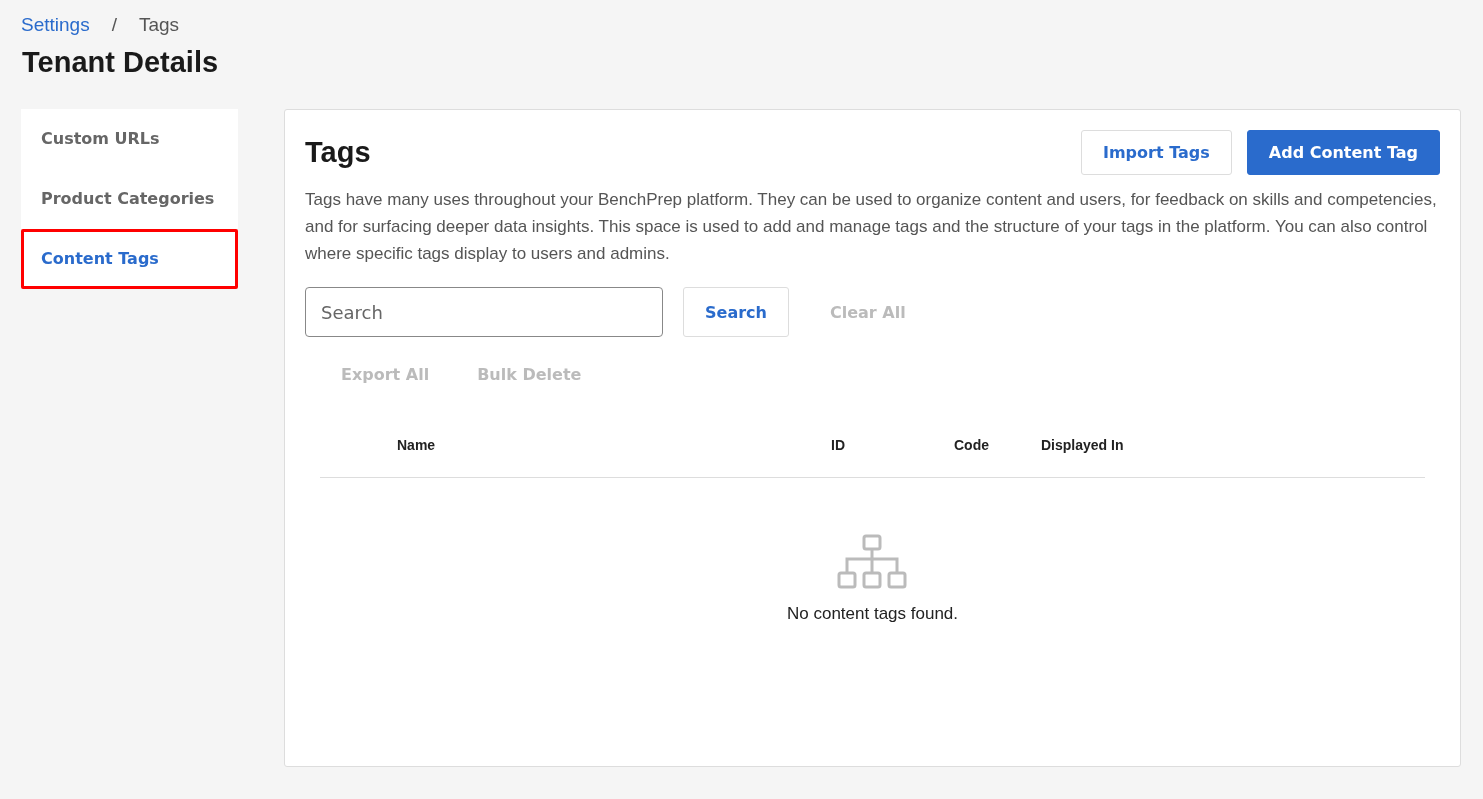 The width and height of the screenshot is (1483, 799). What do you see at coordinates (736, 312) in the screenshot?
I see `search-button: Search` at bounding box center [736, 312].